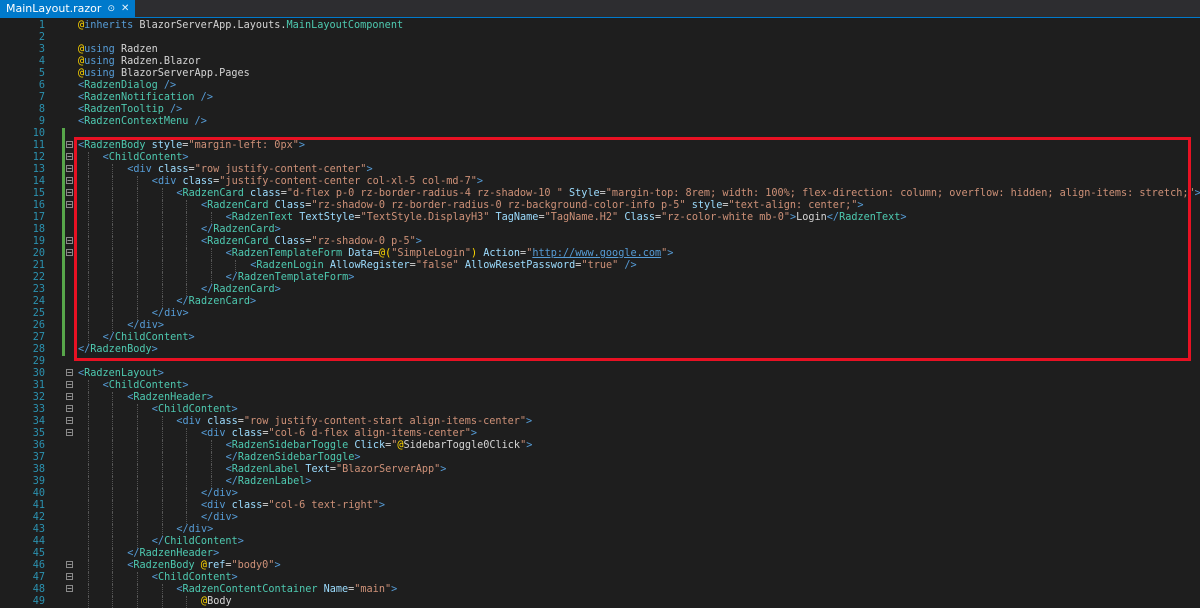  What do you see at coordinates (600, 134) in the screenshot?
I see `code-line: 10` at bounding box center [600, 134].